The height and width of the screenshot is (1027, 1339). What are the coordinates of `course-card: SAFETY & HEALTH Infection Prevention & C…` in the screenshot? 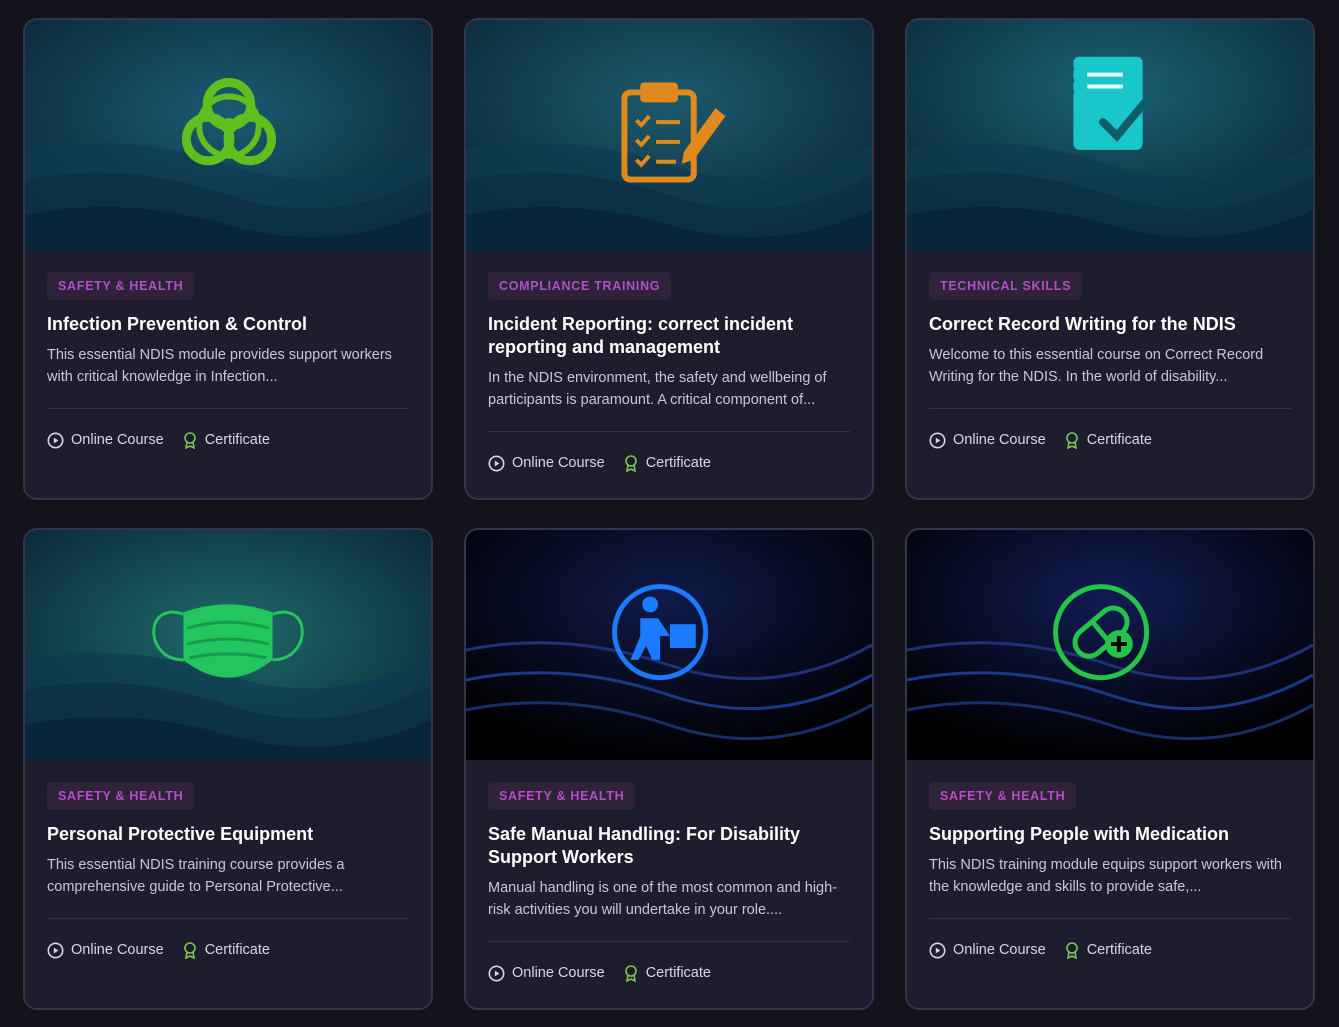 It's located at (228, 259).